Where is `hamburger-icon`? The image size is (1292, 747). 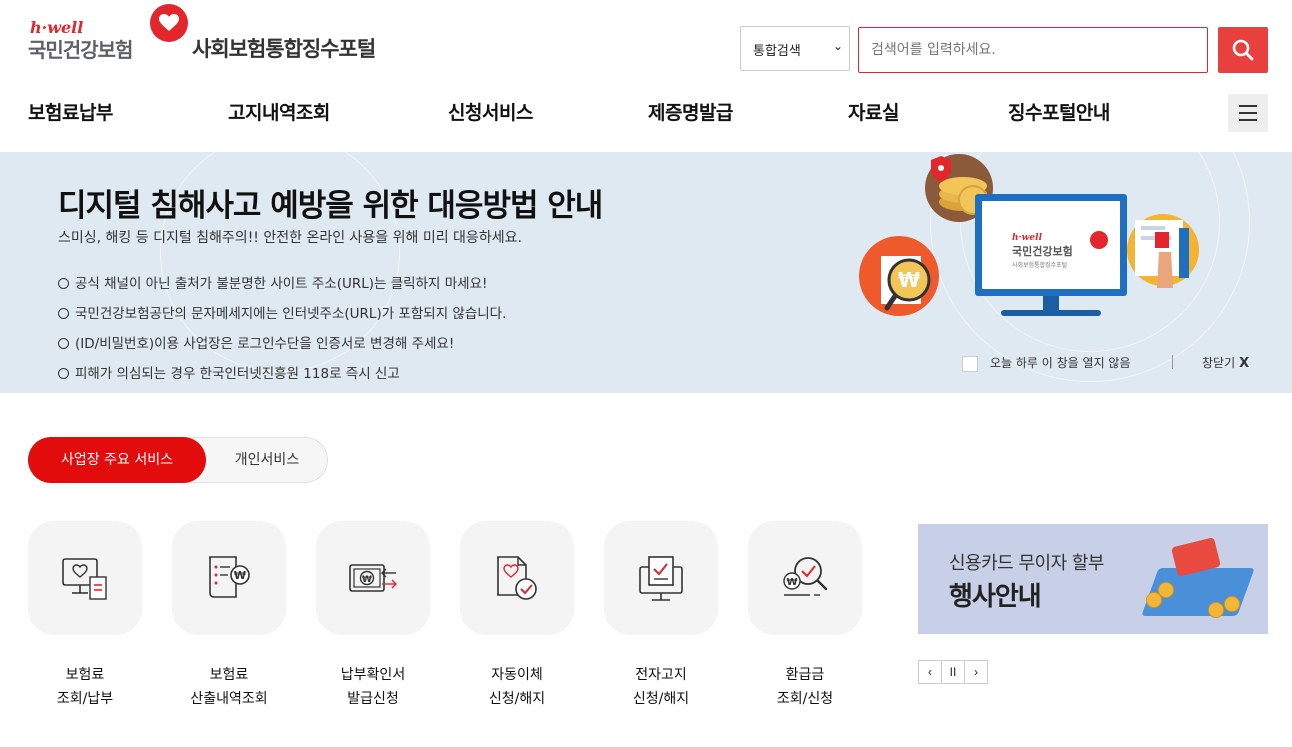 hamburger-icon is located at coordinates (1248, 106).